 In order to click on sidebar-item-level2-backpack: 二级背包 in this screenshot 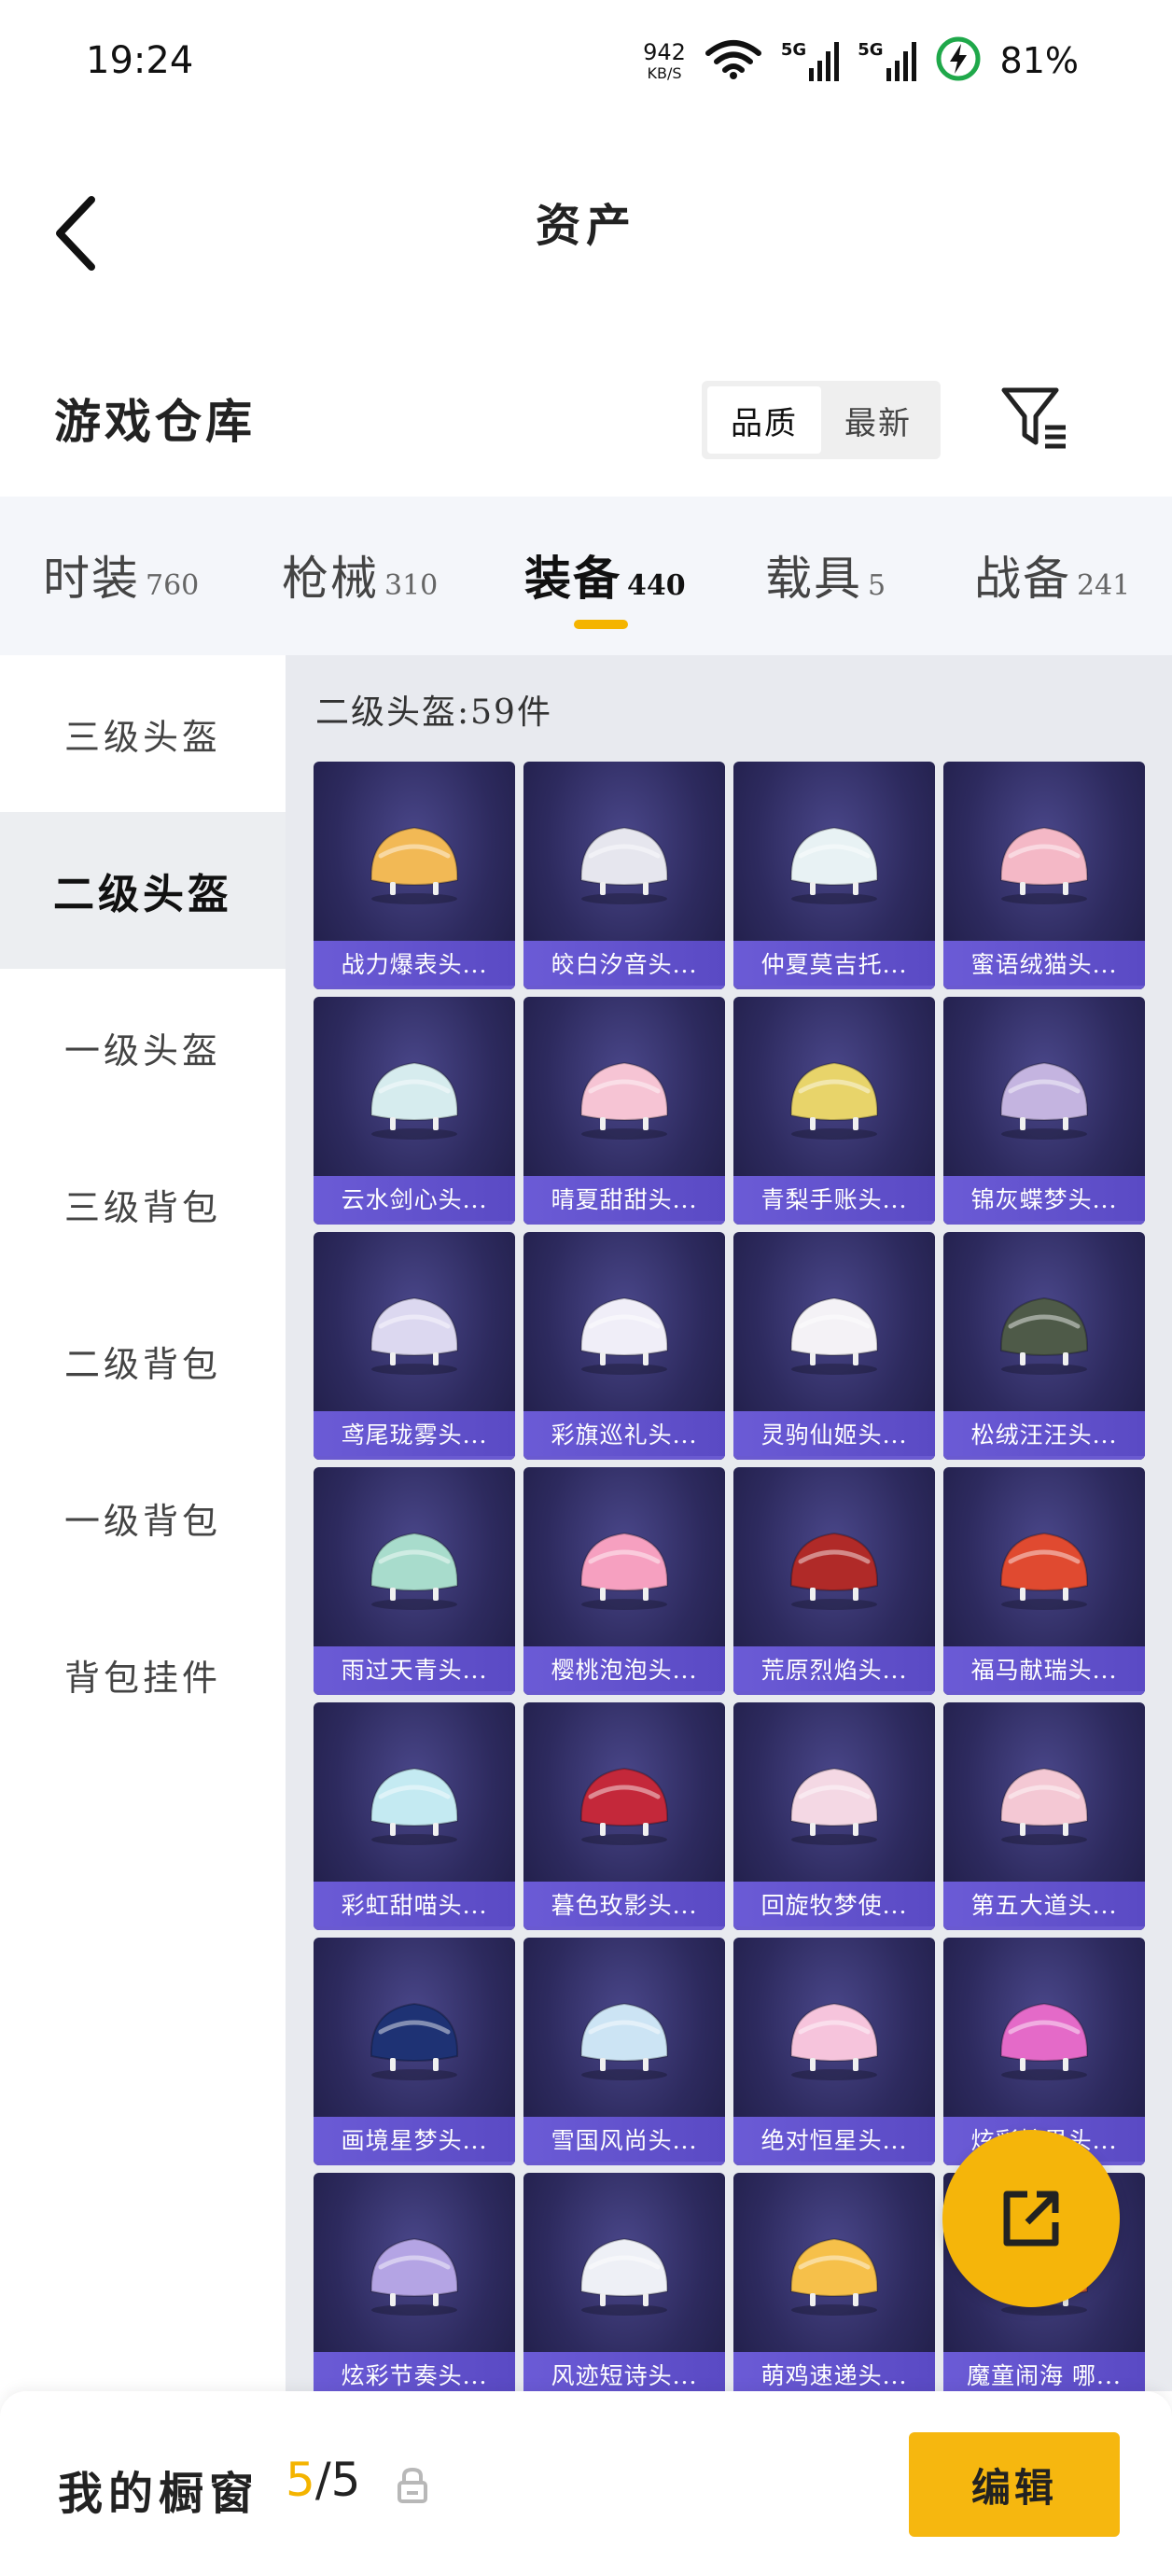, I will do `click(143, 1360)`.